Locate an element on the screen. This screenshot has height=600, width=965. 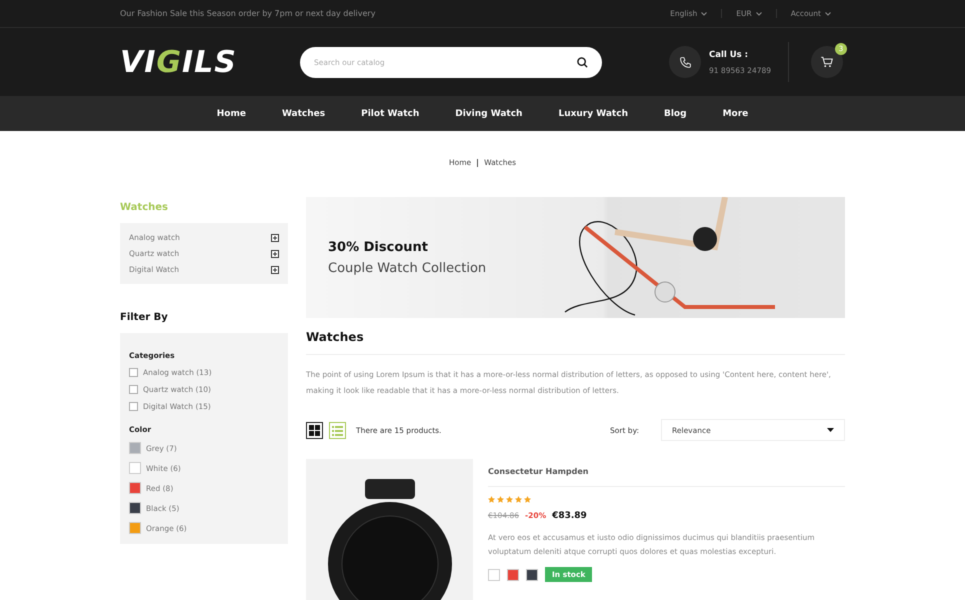
list-icon is located at coordinates (337, 430).